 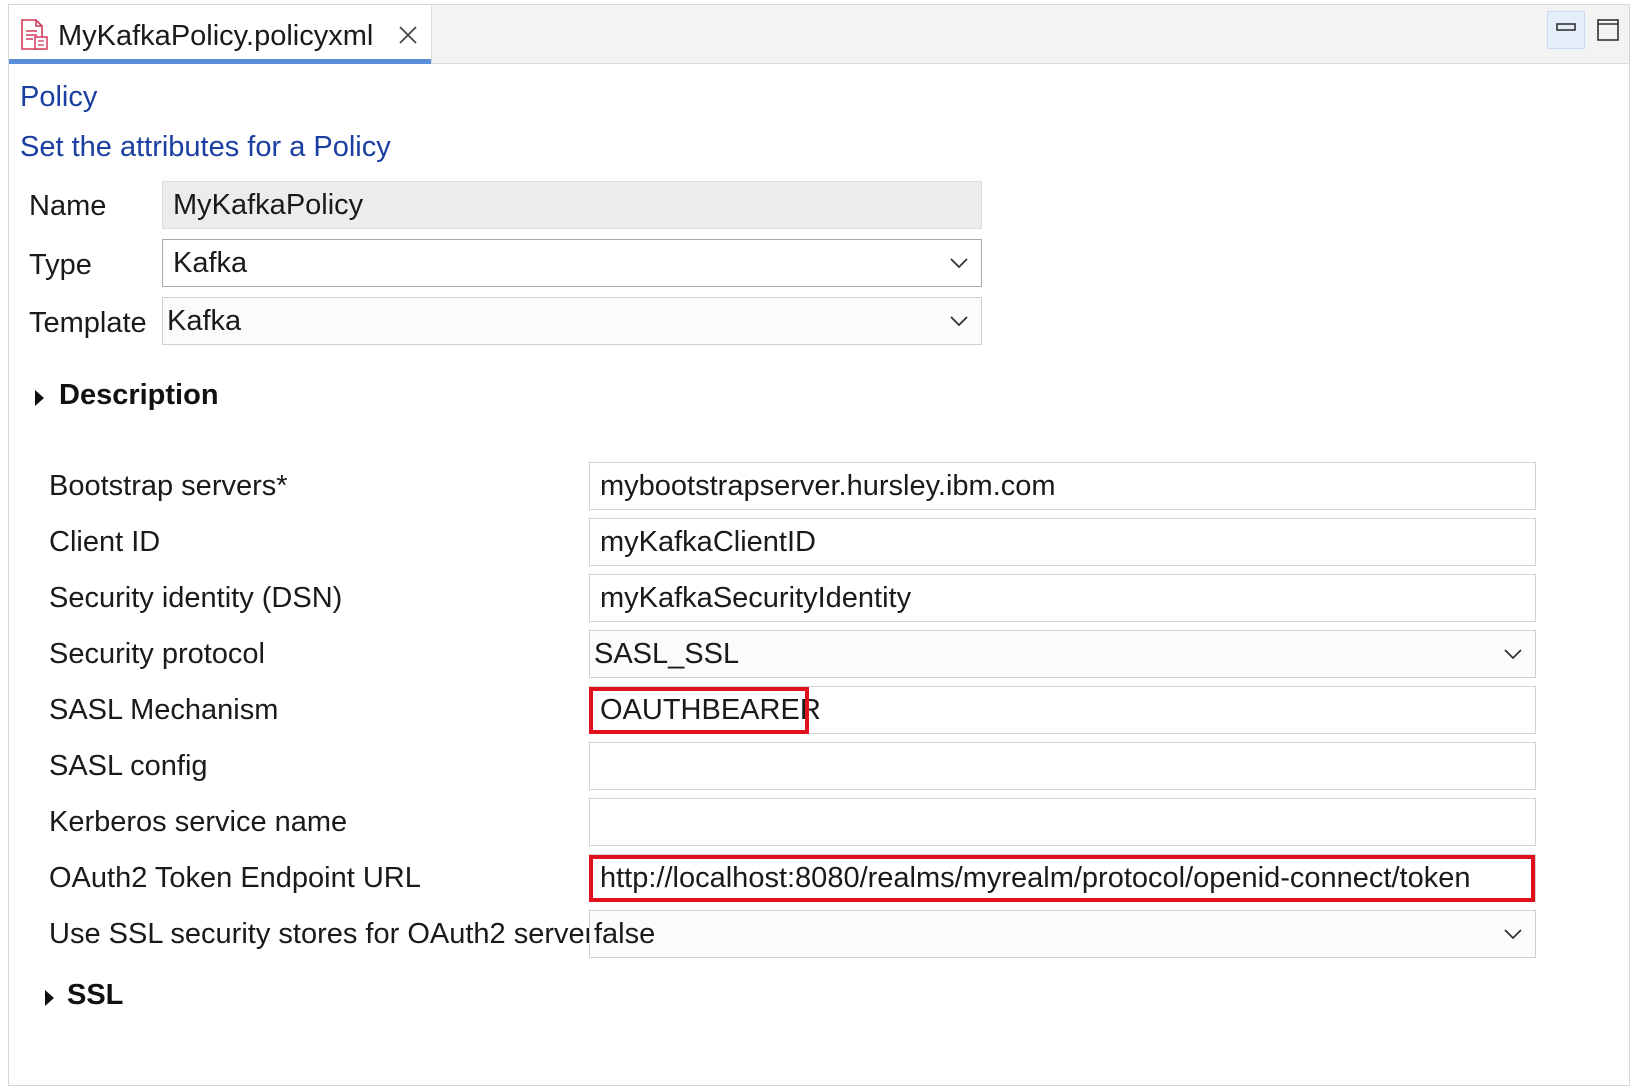 I want to click on minimize-icon, so click(x=1566, y=27).